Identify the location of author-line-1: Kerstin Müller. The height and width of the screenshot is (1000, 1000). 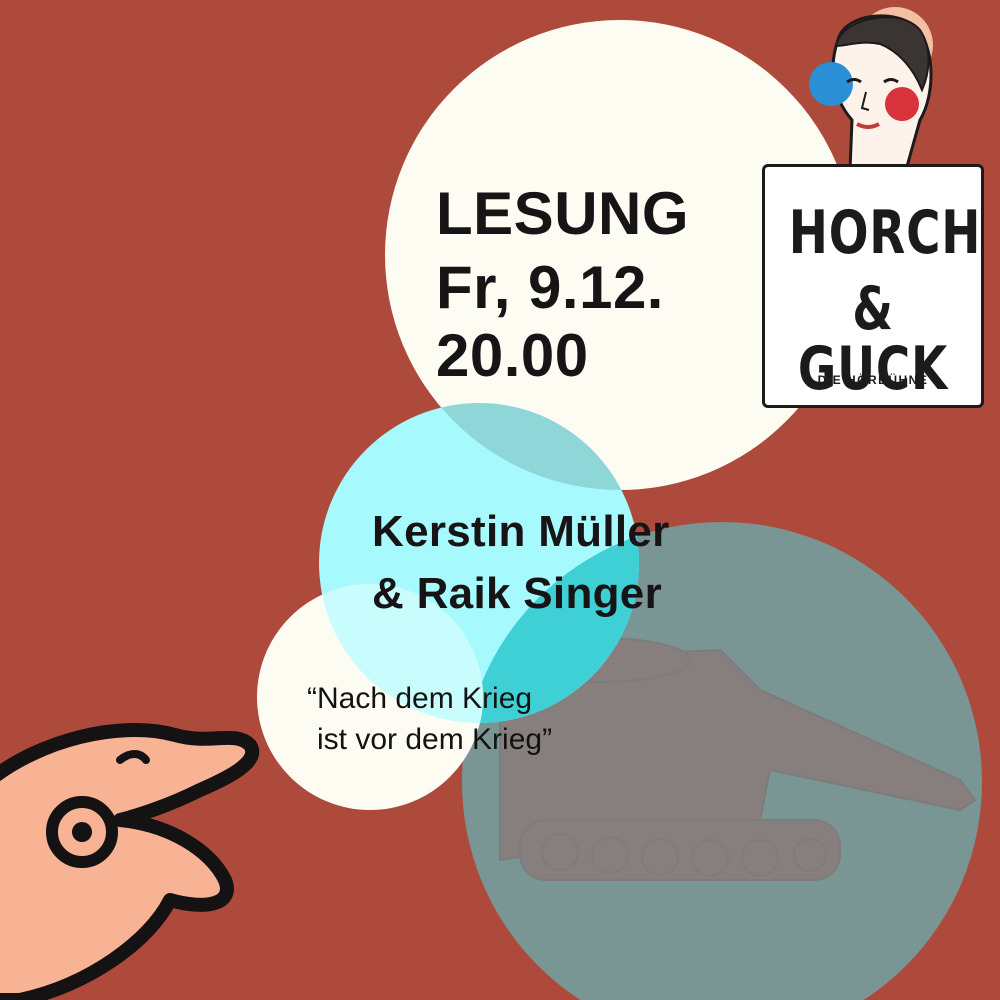
(521, 531).